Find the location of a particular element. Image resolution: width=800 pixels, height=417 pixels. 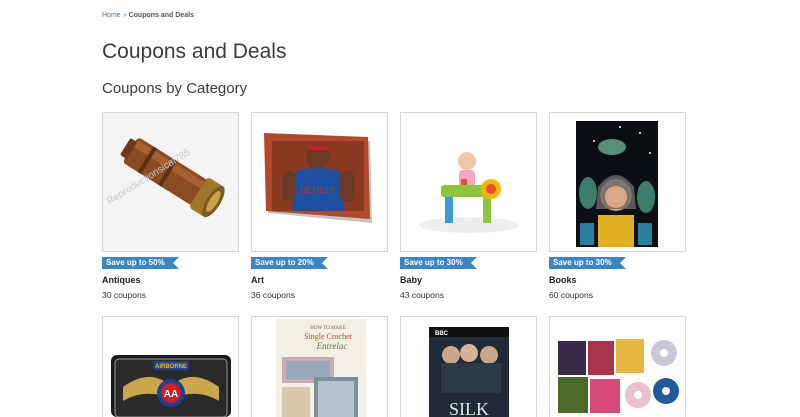

dvd-collection-image is located at coordinates (617, 366).